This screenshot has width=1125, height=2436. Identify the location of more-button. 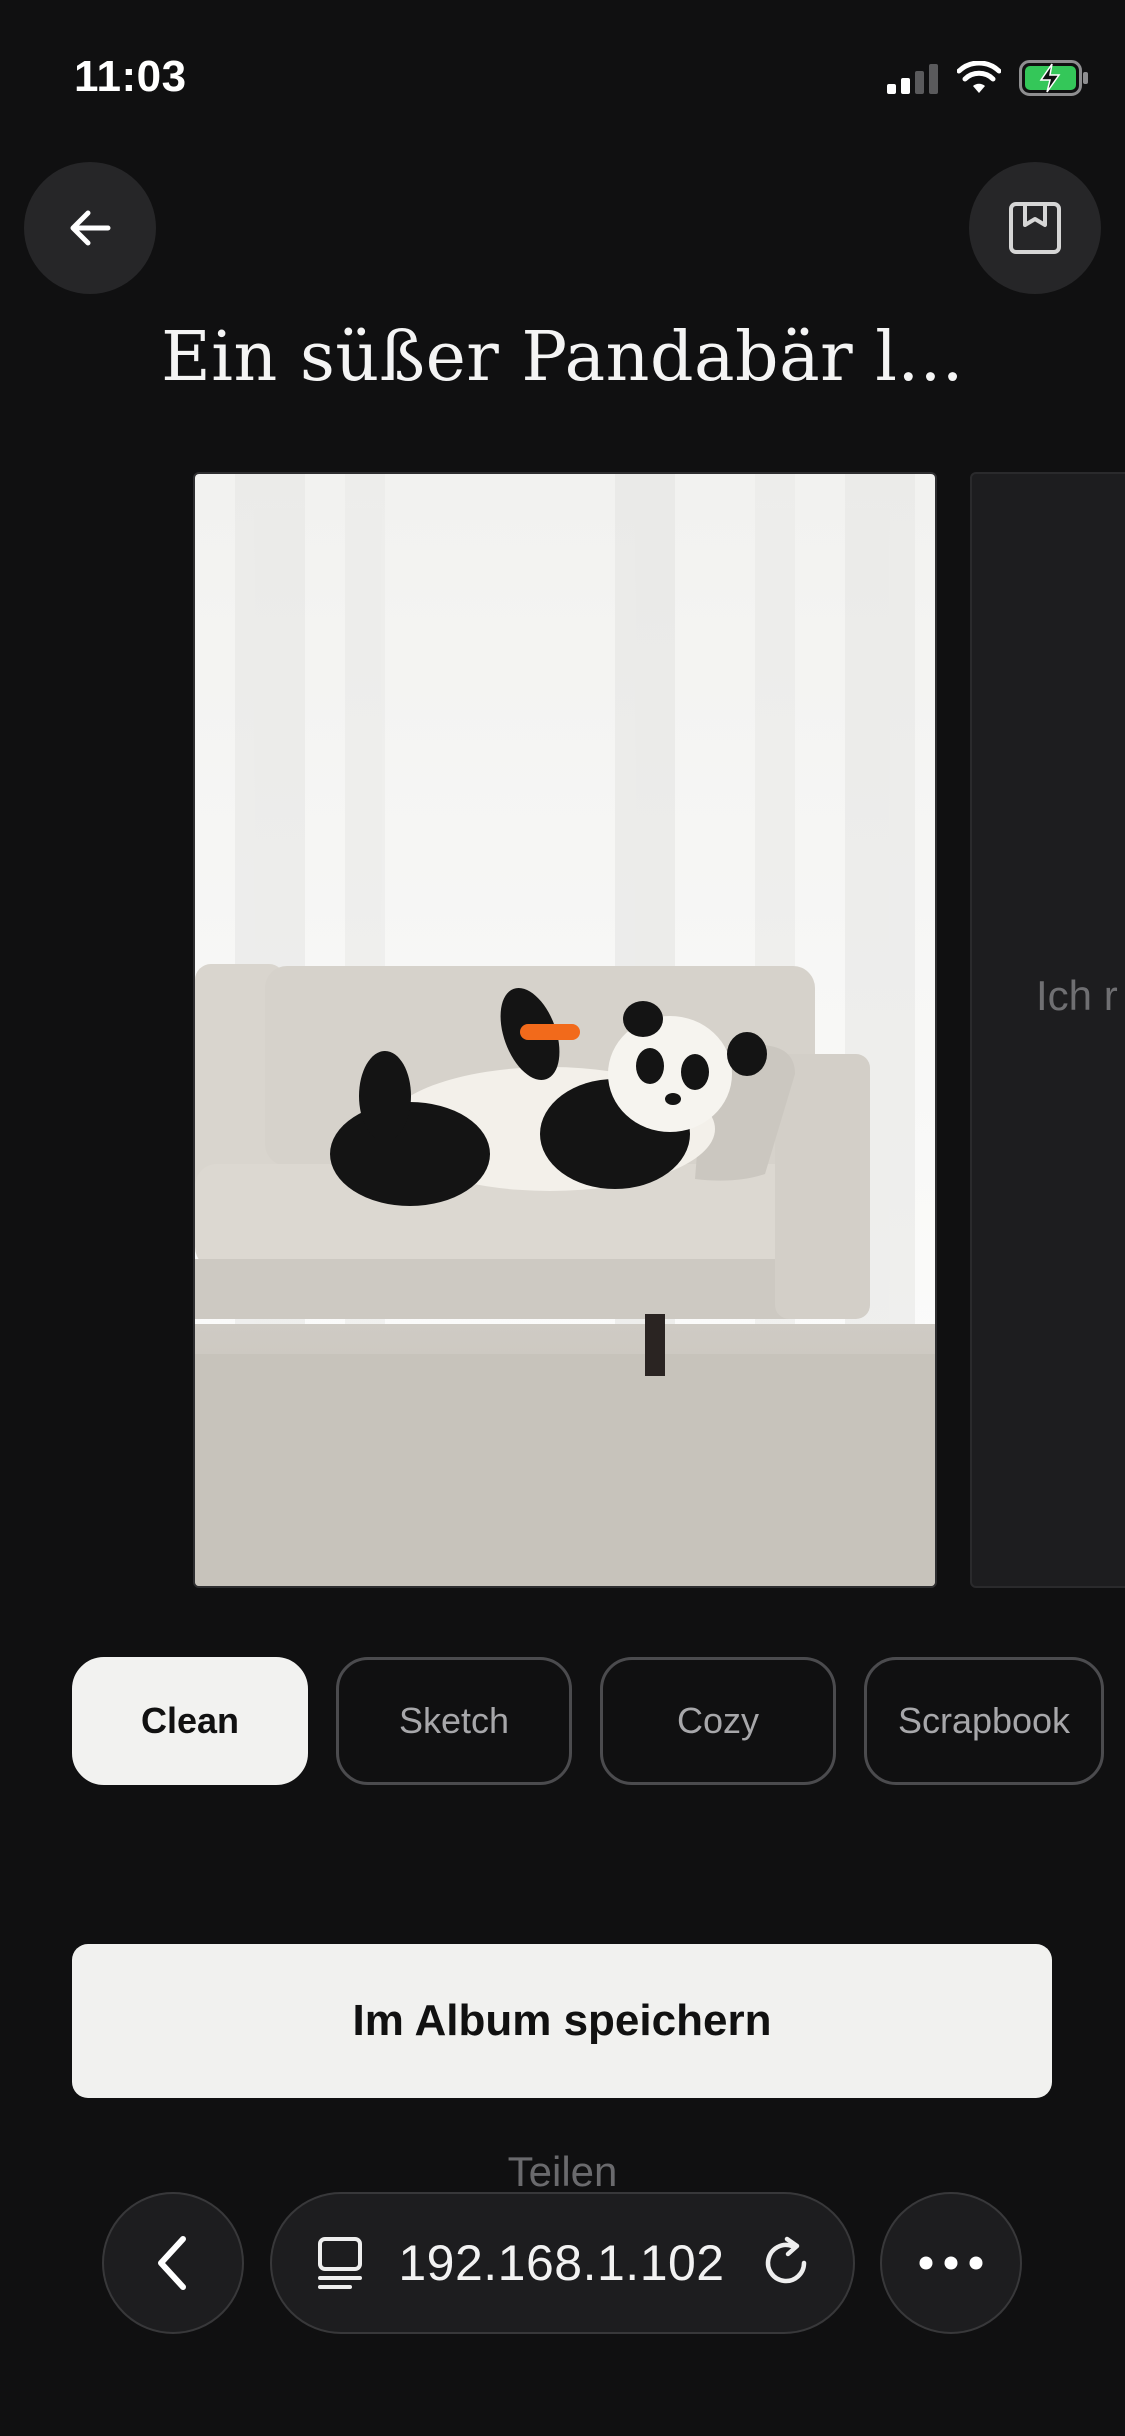
(951, 2263).